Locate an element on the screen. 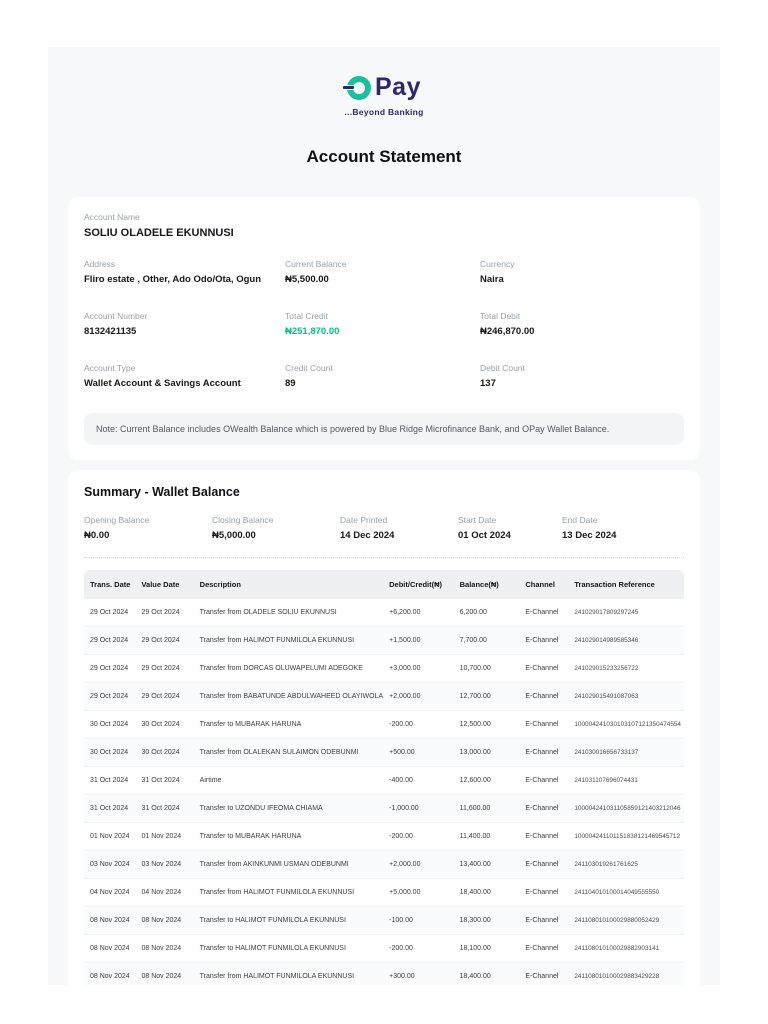  cell-amount: +1,500.00 is located at coordinates (421, 640).